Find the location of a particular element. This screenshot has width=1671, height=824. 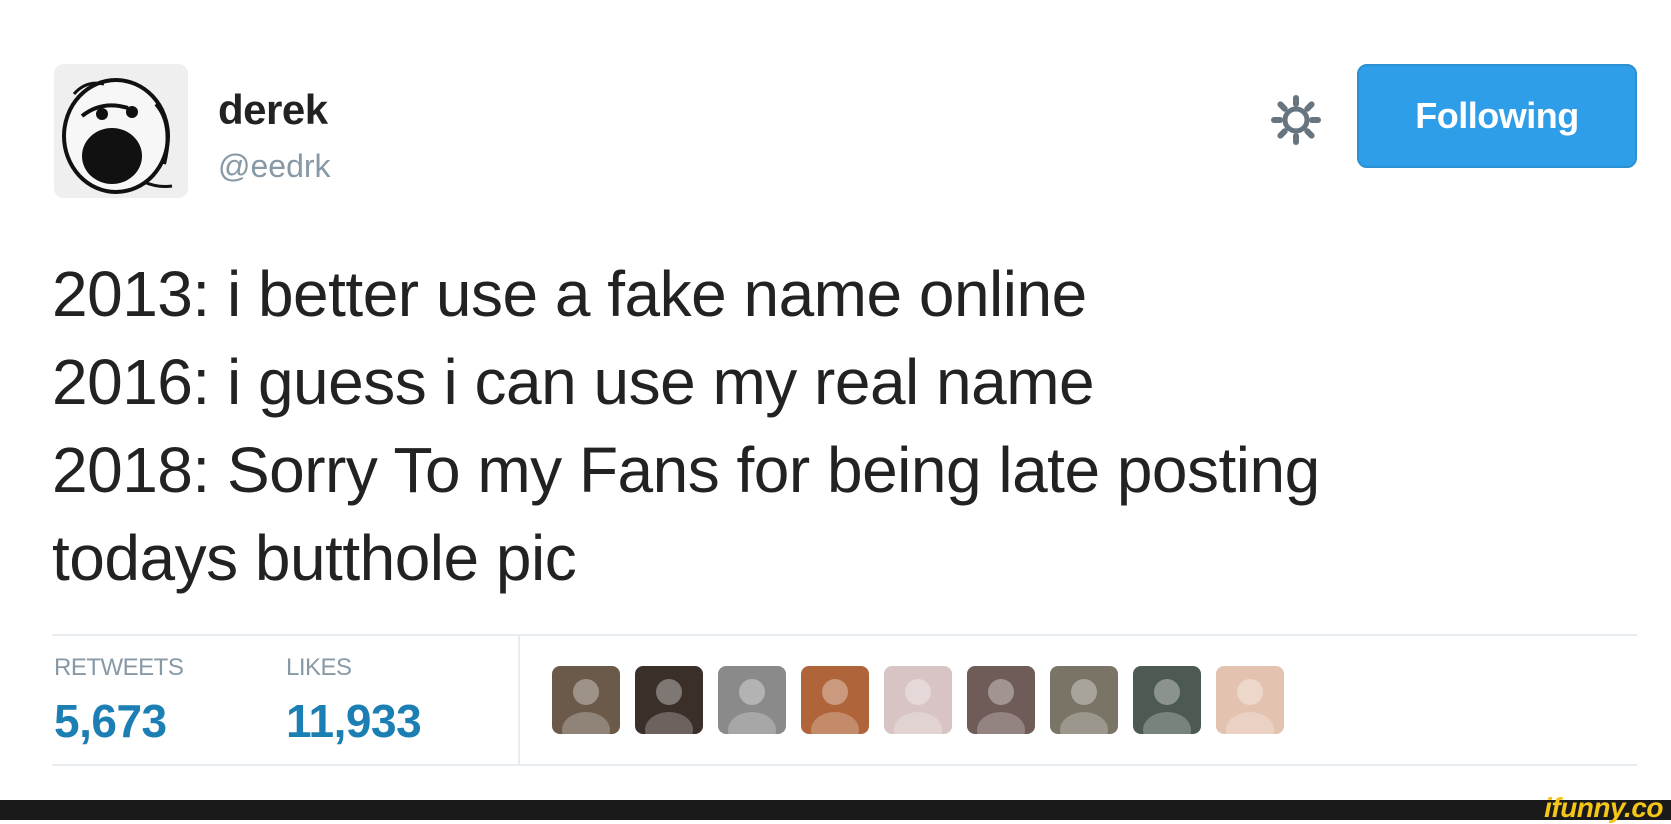

gear-icon is located at coordinates (1296, 120).